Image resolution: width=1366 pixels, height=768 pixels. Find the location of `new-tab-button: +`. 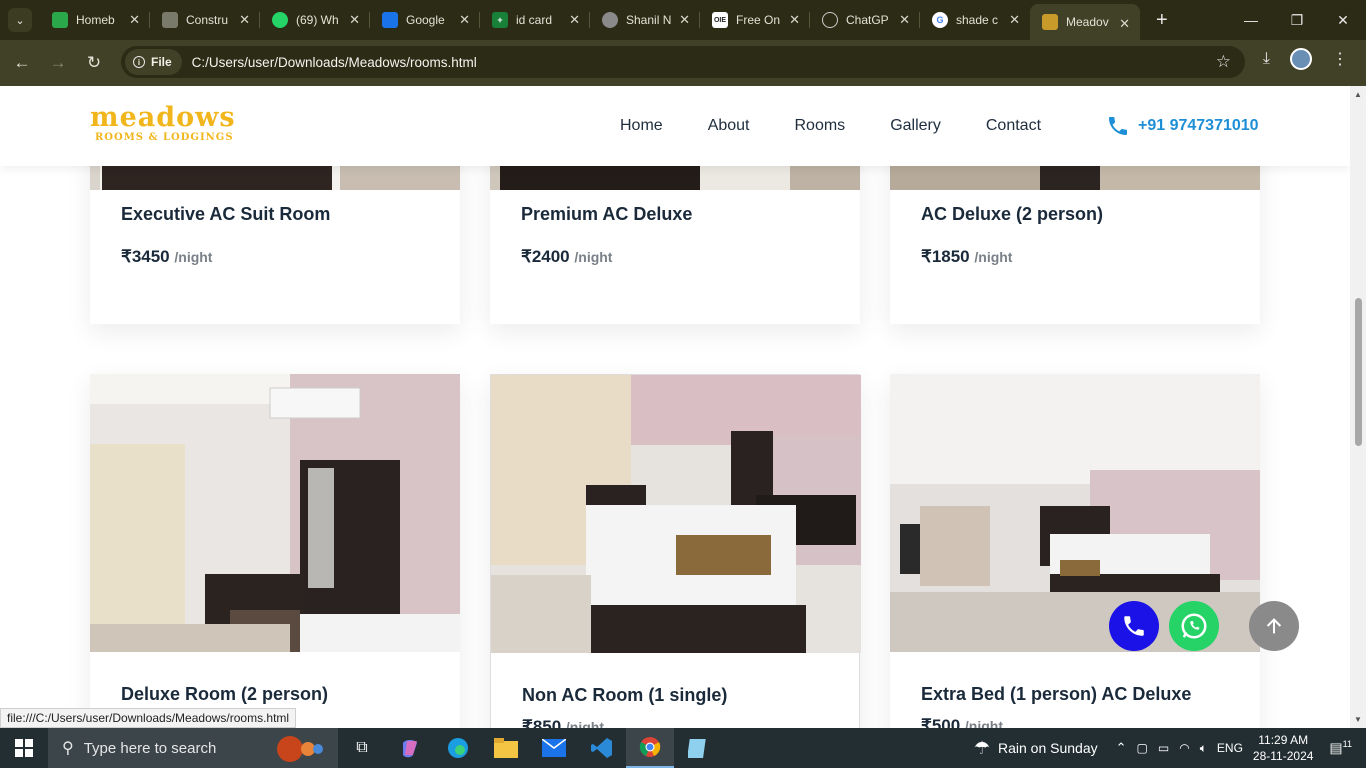

new-tab-button: + is located at coordinates (1162, 20).